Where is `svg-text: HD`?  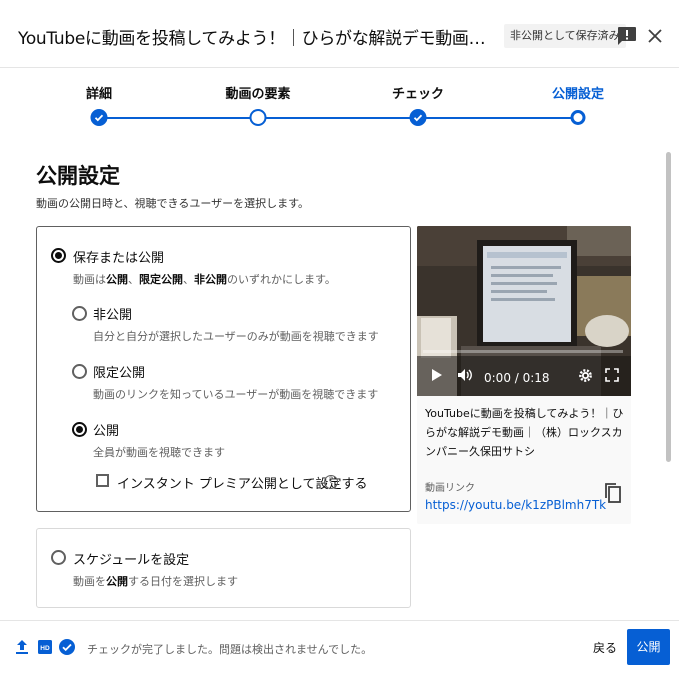
svg-text: HD is located at coordinates (45, 648).